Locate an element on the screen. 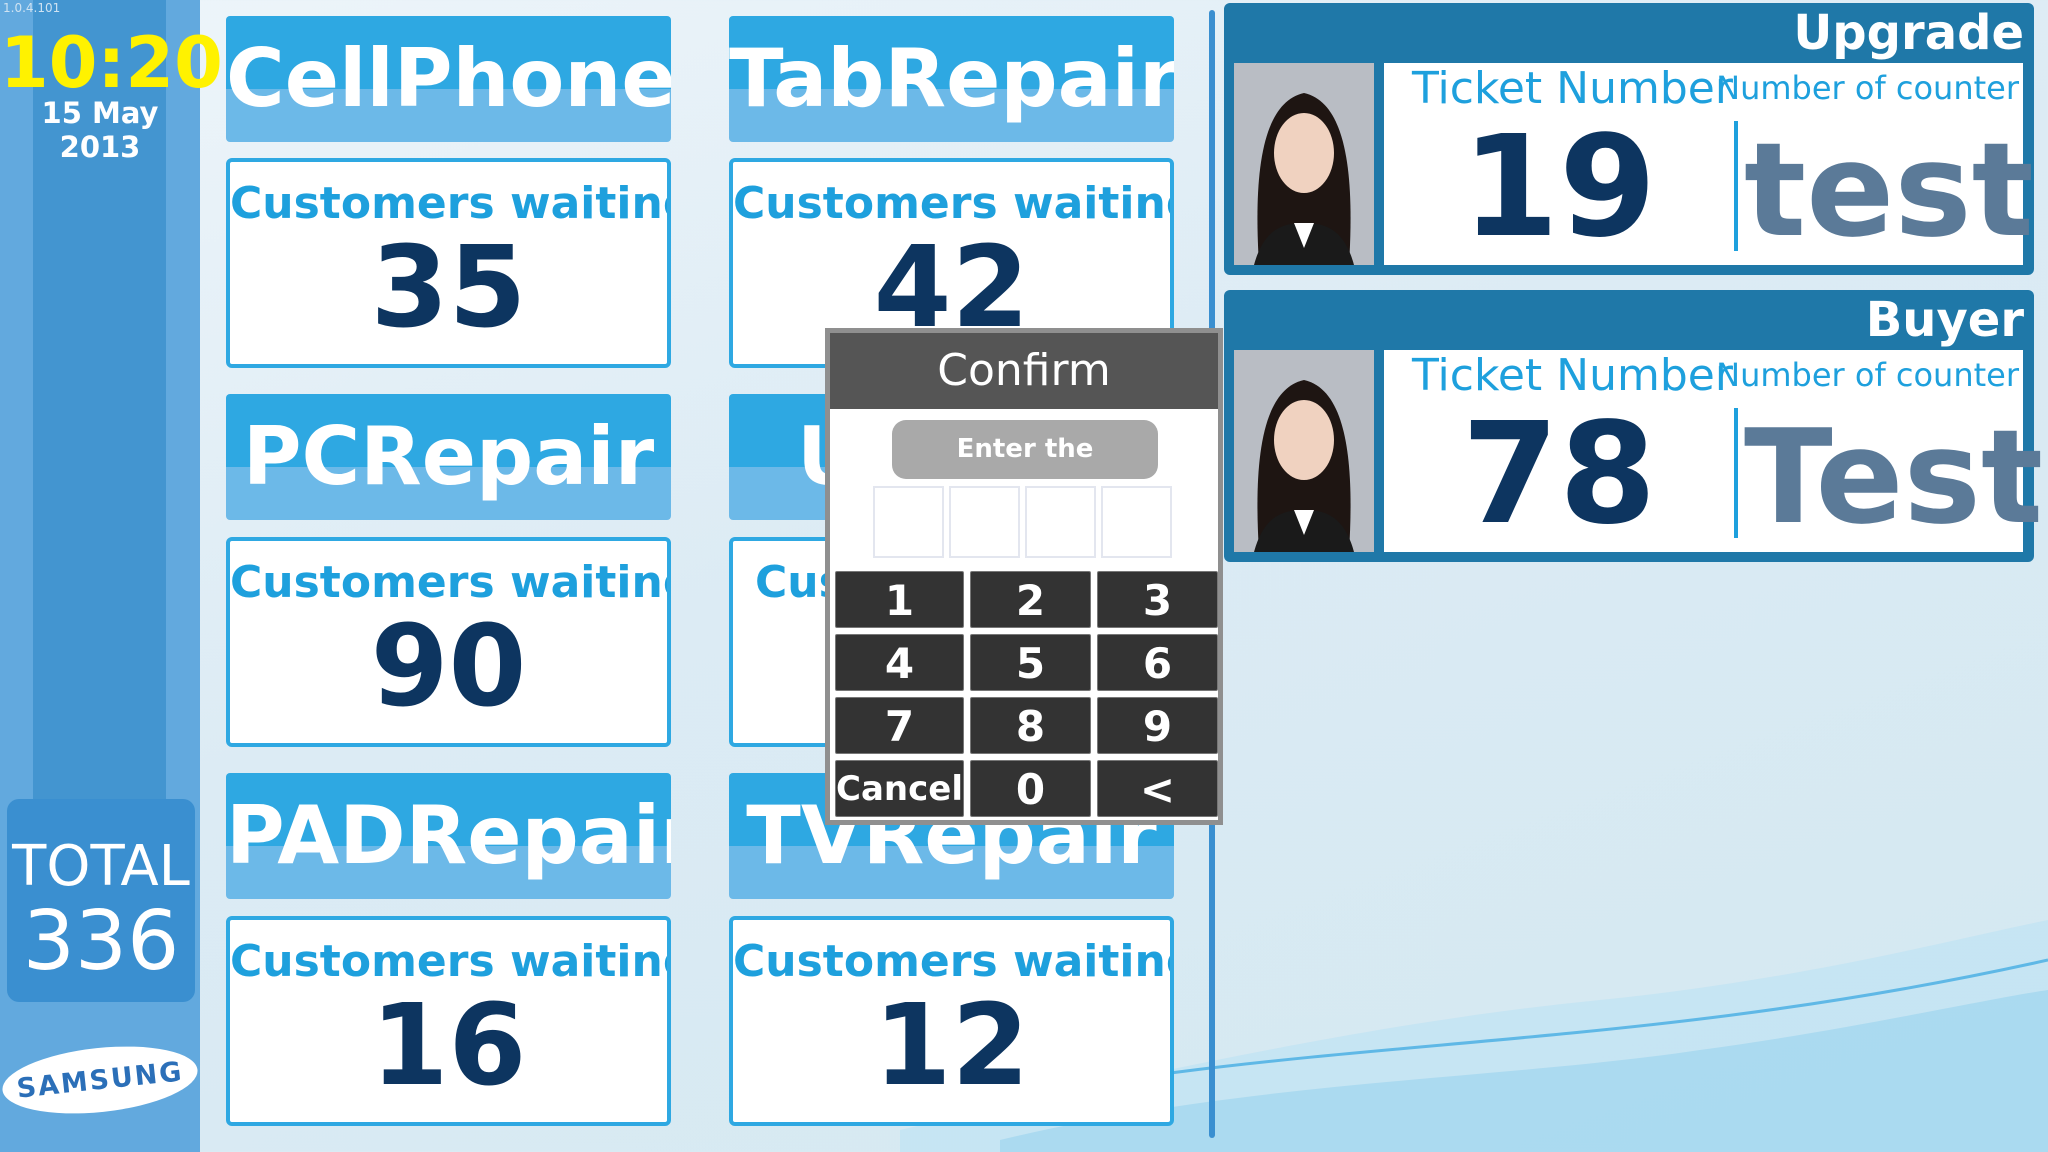 The width and height of the screenshot is (2048, 1152). version-label: 1.0.4.101 is located at coordinates (32, 8).